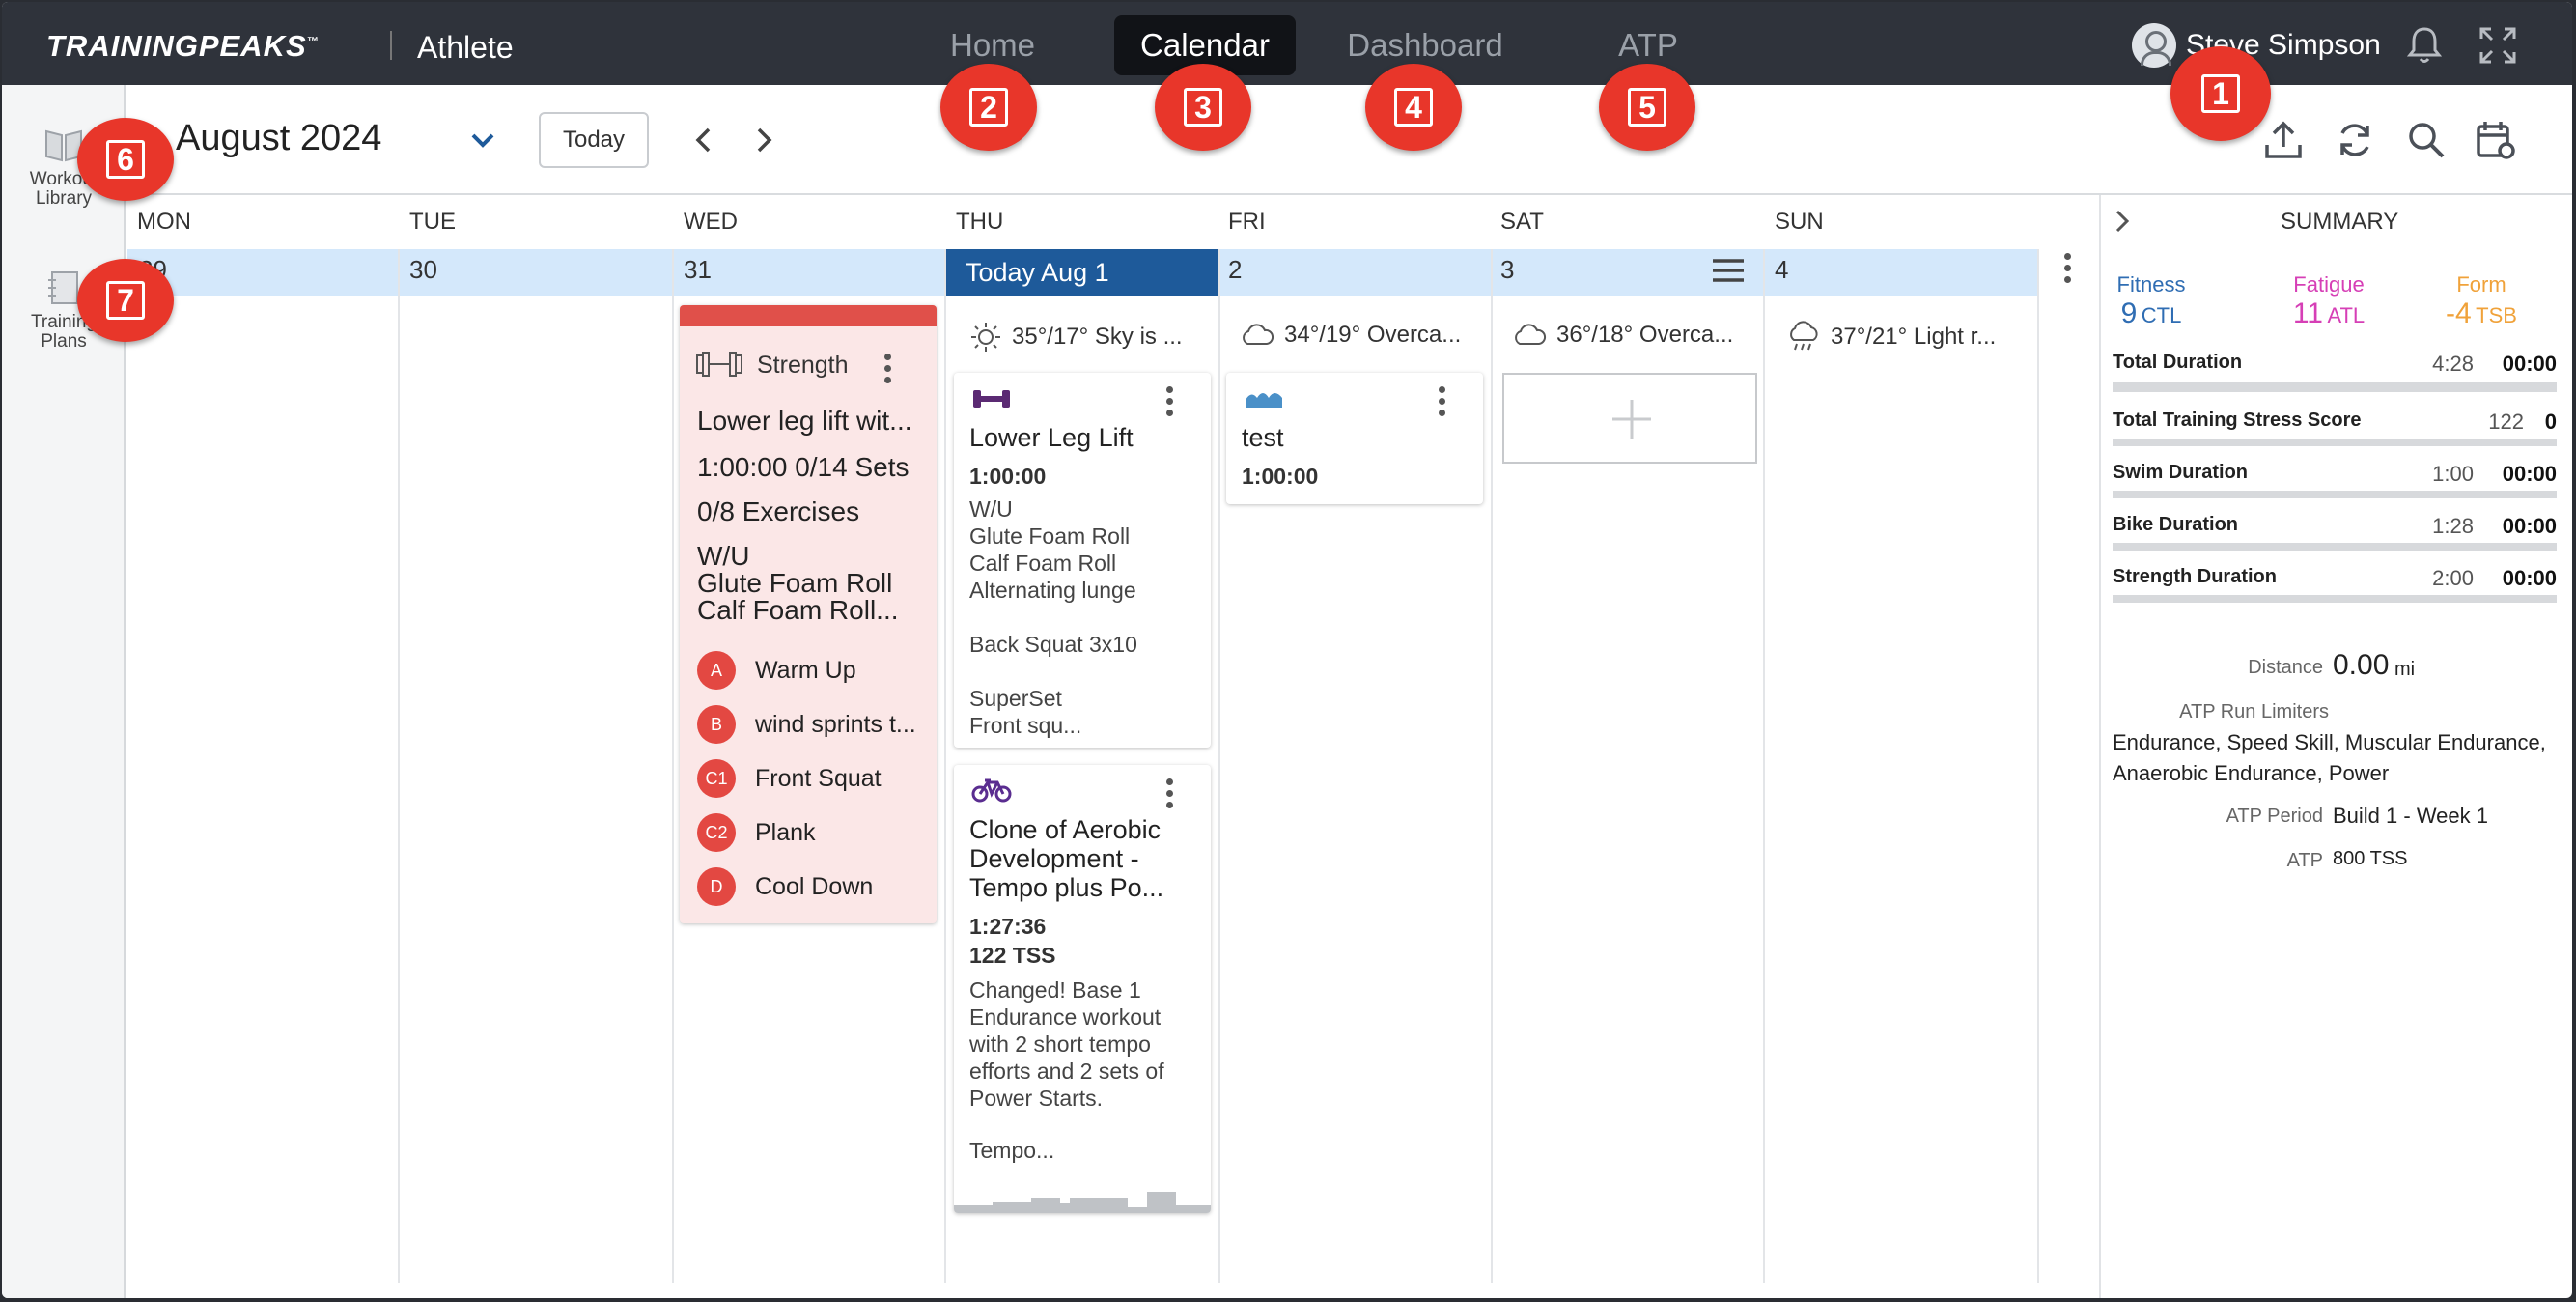 The height and width of the screenshot is (1302, 2576). I want to click on atp-period-value: Build 1 - Week 1, so click(2411, 816).